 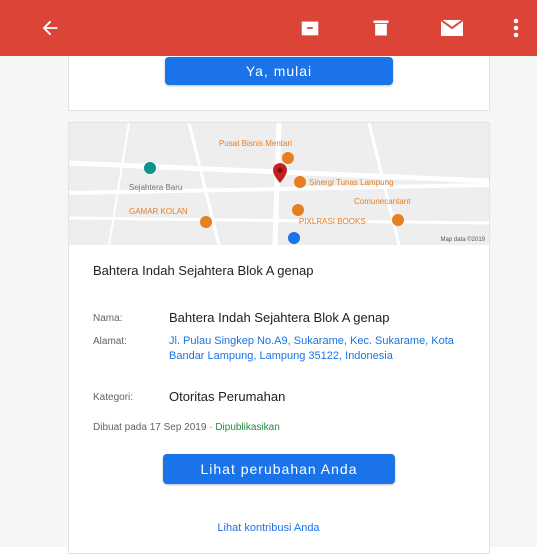 What do you see at coordinates (227, 396) in the screenshot?
I see `category-value: Otoritas Perumahan` at bounding box center [227, 396].